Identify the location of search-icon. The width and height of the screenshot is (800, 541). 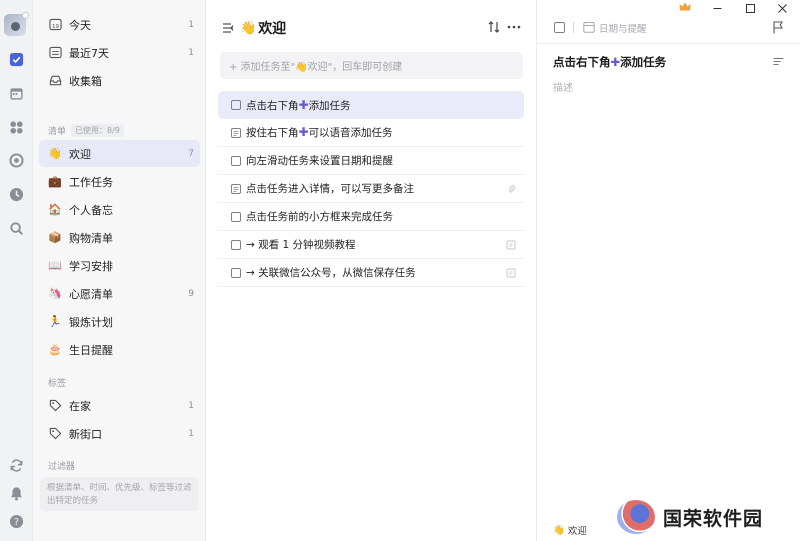
(16, 228).